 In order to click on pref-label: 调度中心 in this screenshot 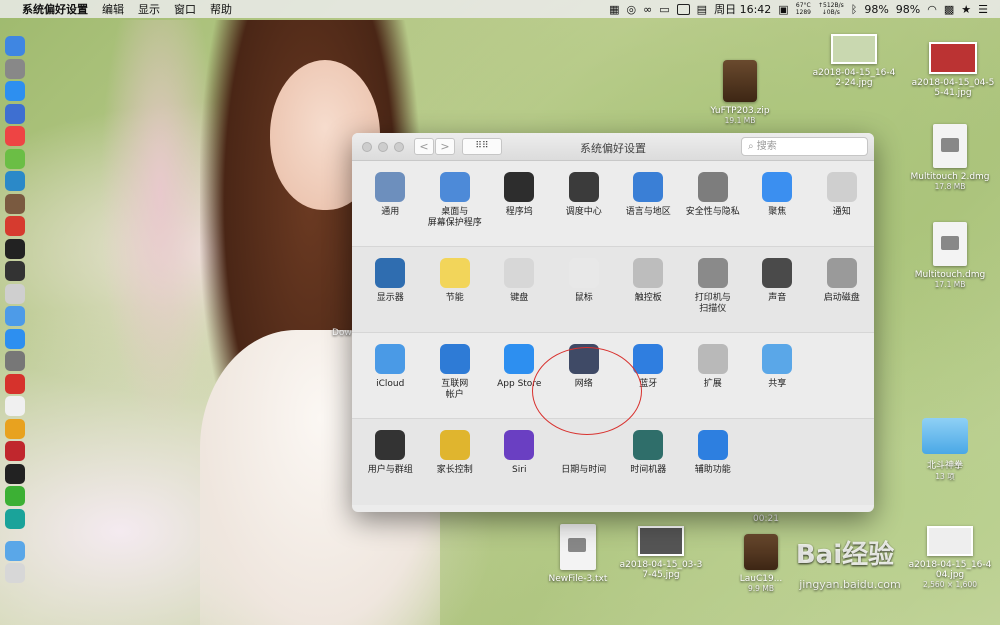, I will do `click(583, 212)`.